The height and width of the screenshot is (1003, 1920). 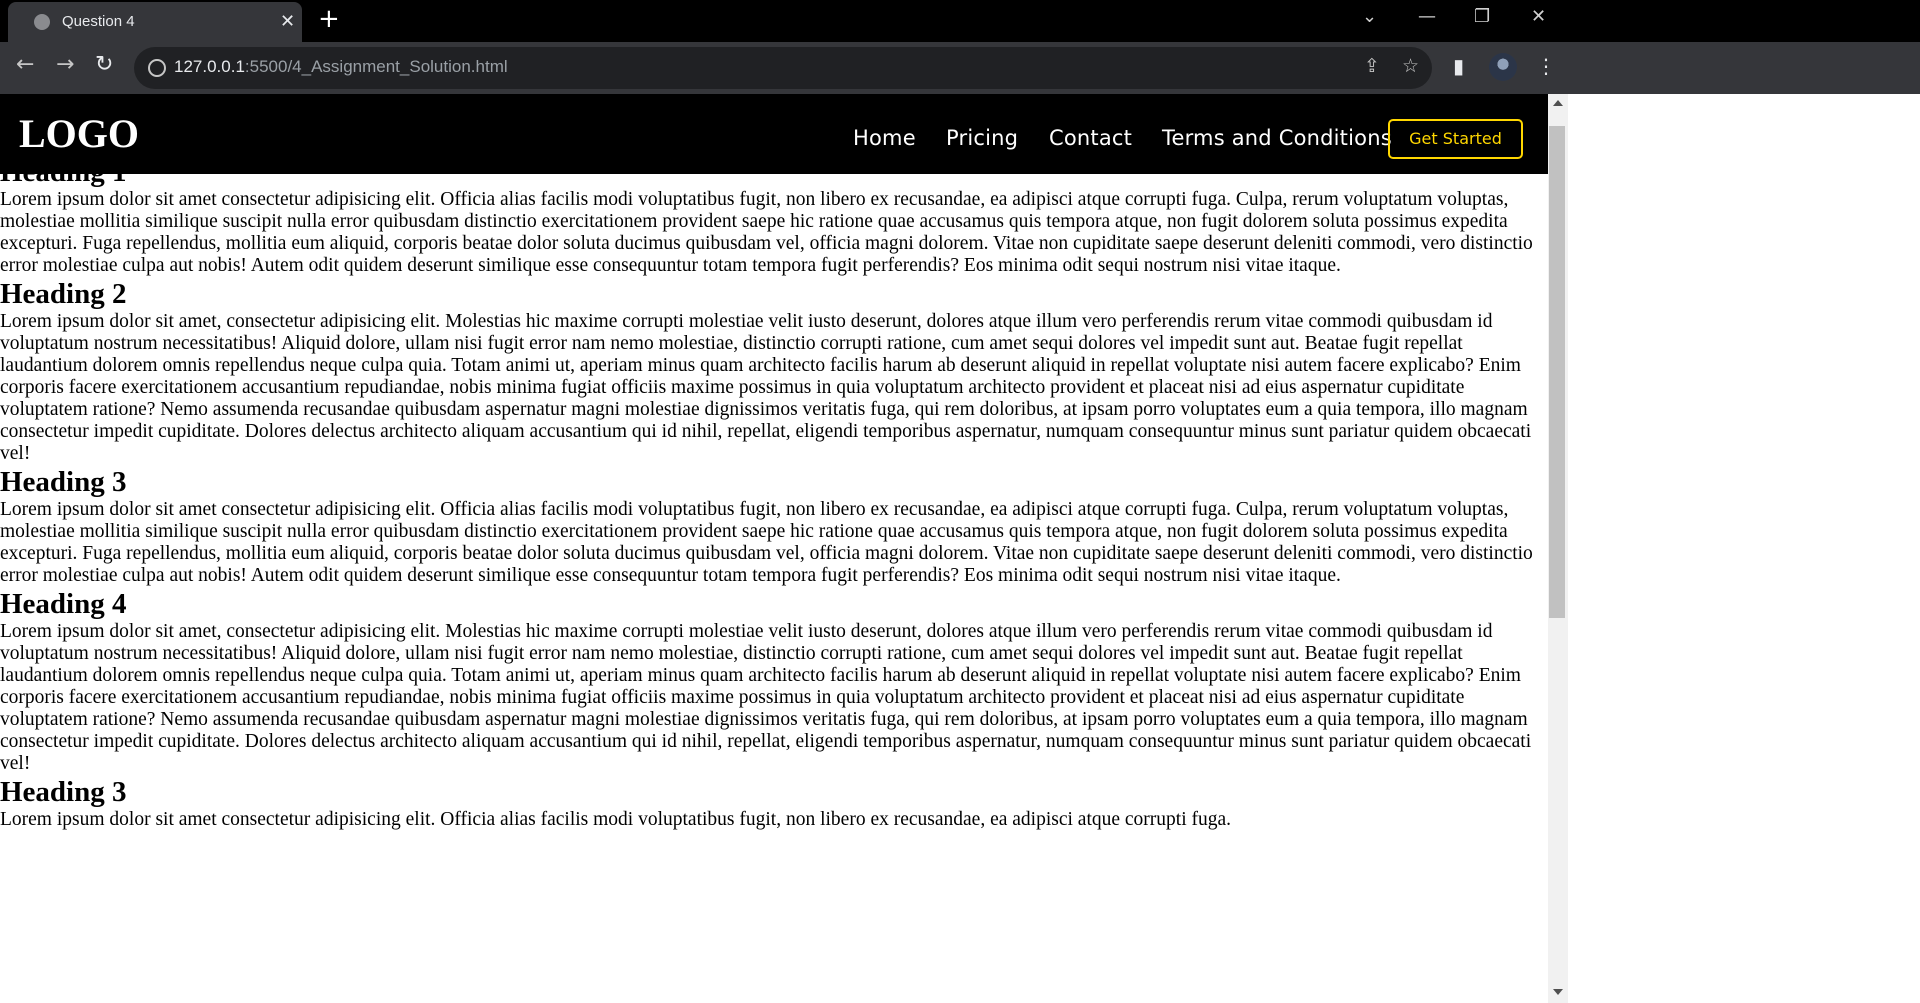 I want to click on nav-link-terms: Terms and Conditions, so click(x=1277, y=138).